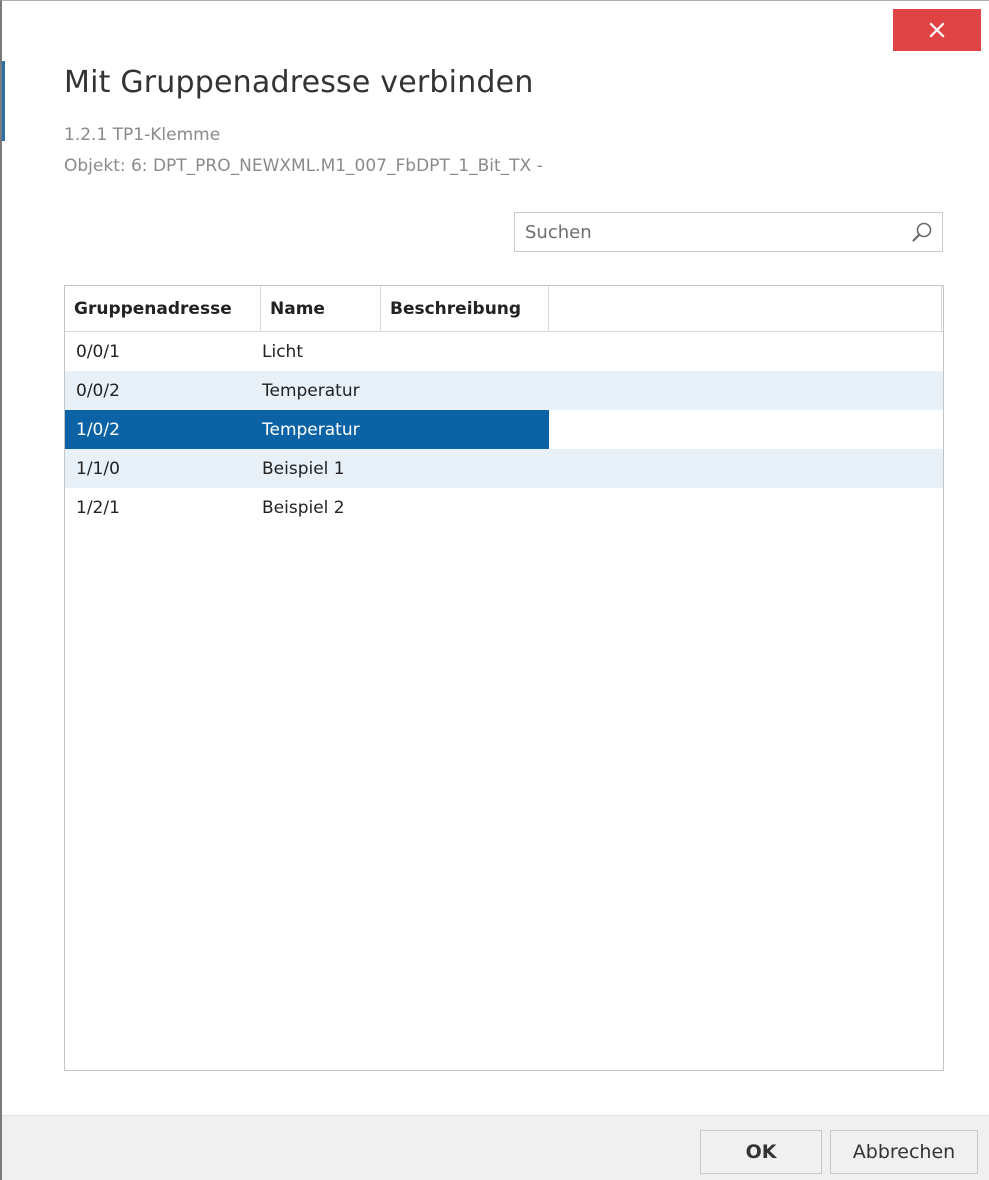 The height and width of the screenshot is (1180, 989). I want to click on ok-button: OK, so click(761, 1152).